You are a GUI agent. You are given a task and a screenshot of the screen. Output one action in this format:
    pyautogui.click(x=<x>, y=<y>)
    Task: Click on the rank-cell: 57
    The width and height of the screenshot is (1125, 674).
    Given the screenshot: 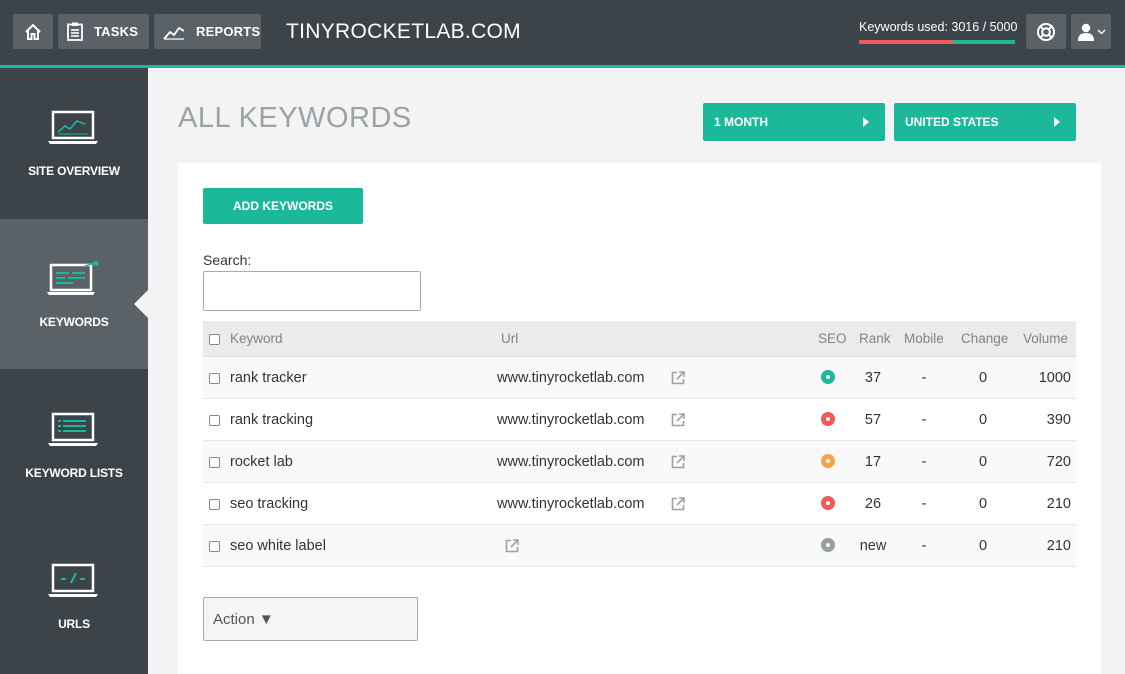 What is the action you would take?
    pyautogui.click(x=873, y=420)
    